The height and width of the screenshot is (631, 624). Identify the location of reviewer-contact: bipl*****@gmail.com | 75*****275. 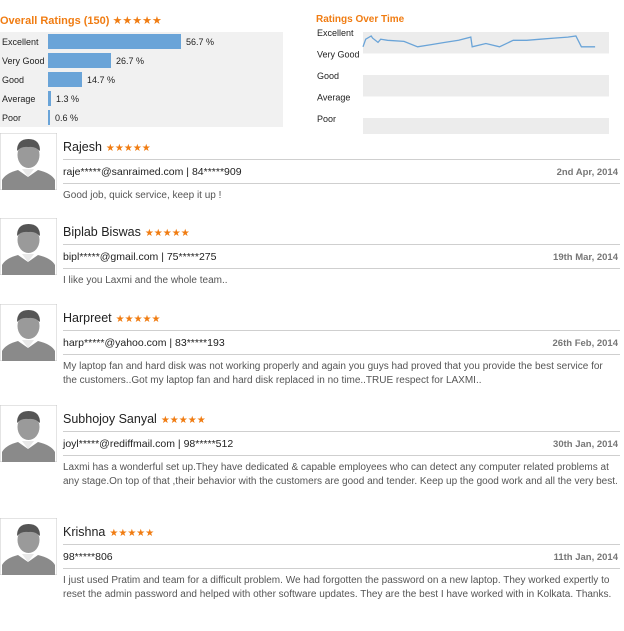
(140, 257).